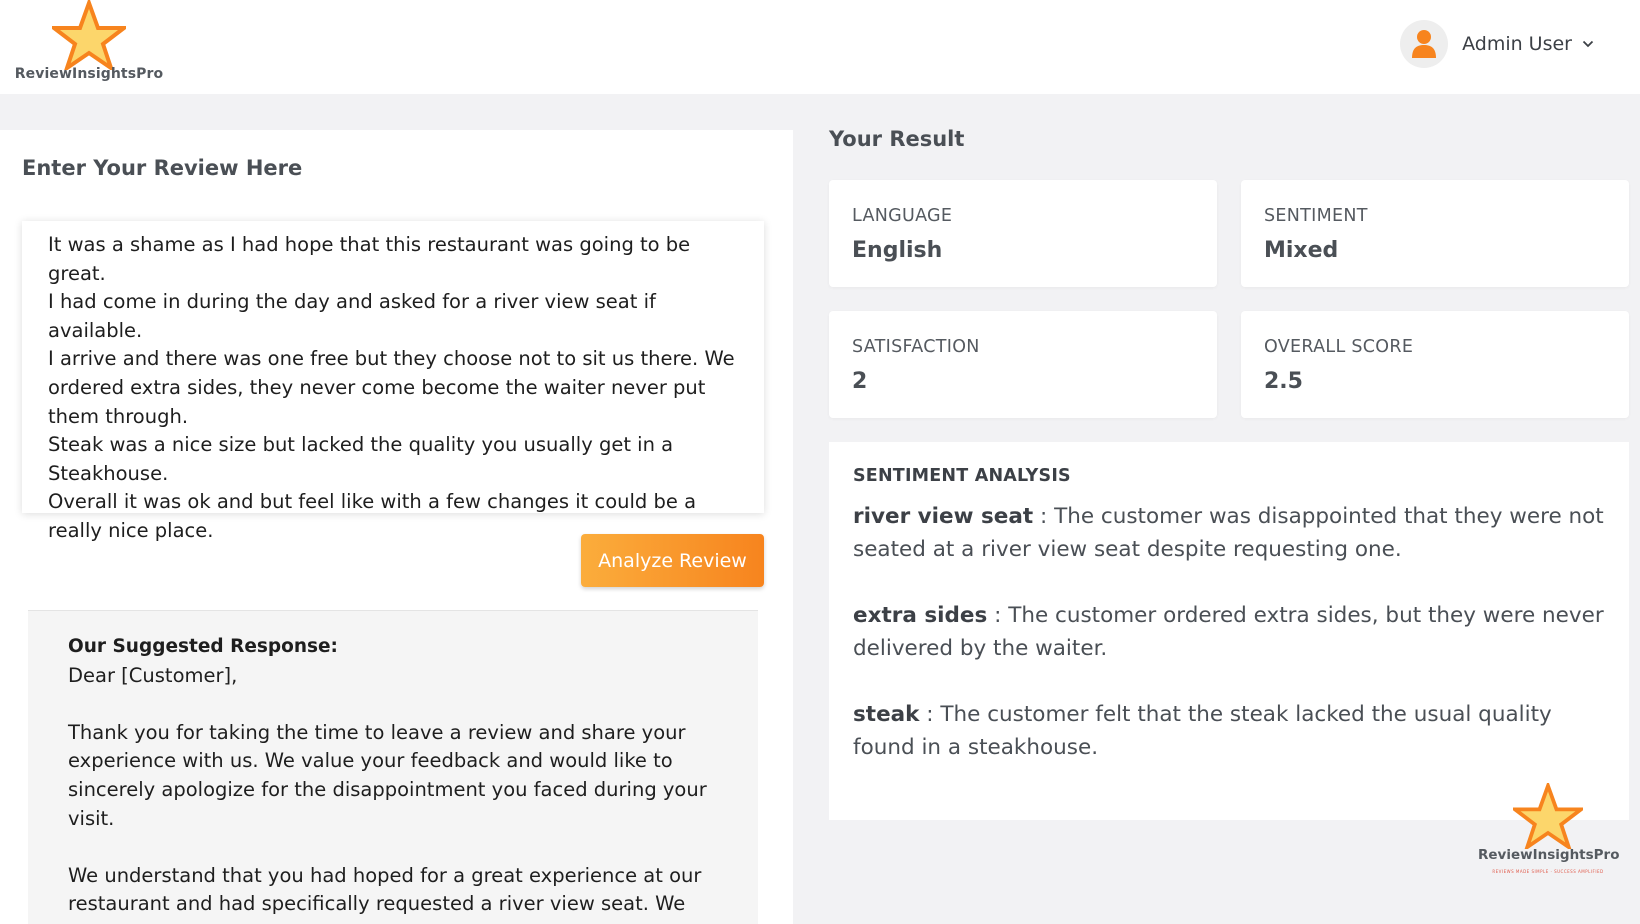  What do you see at coordinates (1023, 233) in the screenshot?
I see `language-card: LANGUAGE English` at bounding box center [1023, 233].